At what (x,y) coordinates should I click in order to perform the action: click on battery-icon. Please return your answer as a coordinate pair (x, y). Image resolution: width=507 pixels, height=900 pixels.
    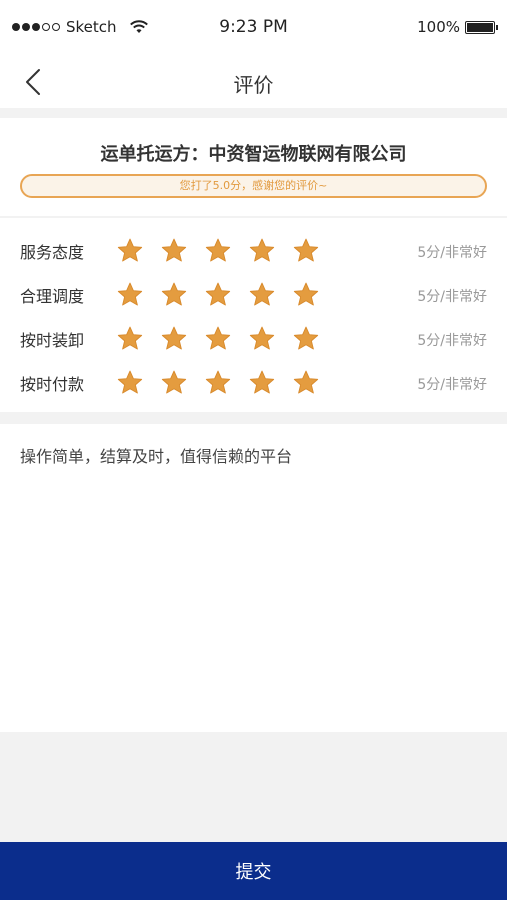
    Looking at the image, I should click on (481, 27).